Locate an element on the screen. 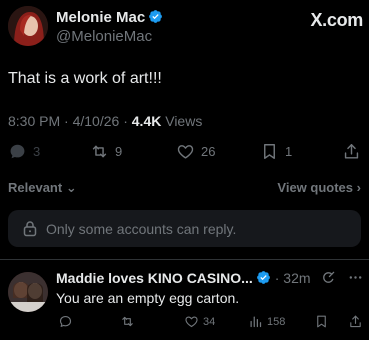  reply-sort-row: Relevant ⌄ View quotes › is located at coordinates (184, 188).